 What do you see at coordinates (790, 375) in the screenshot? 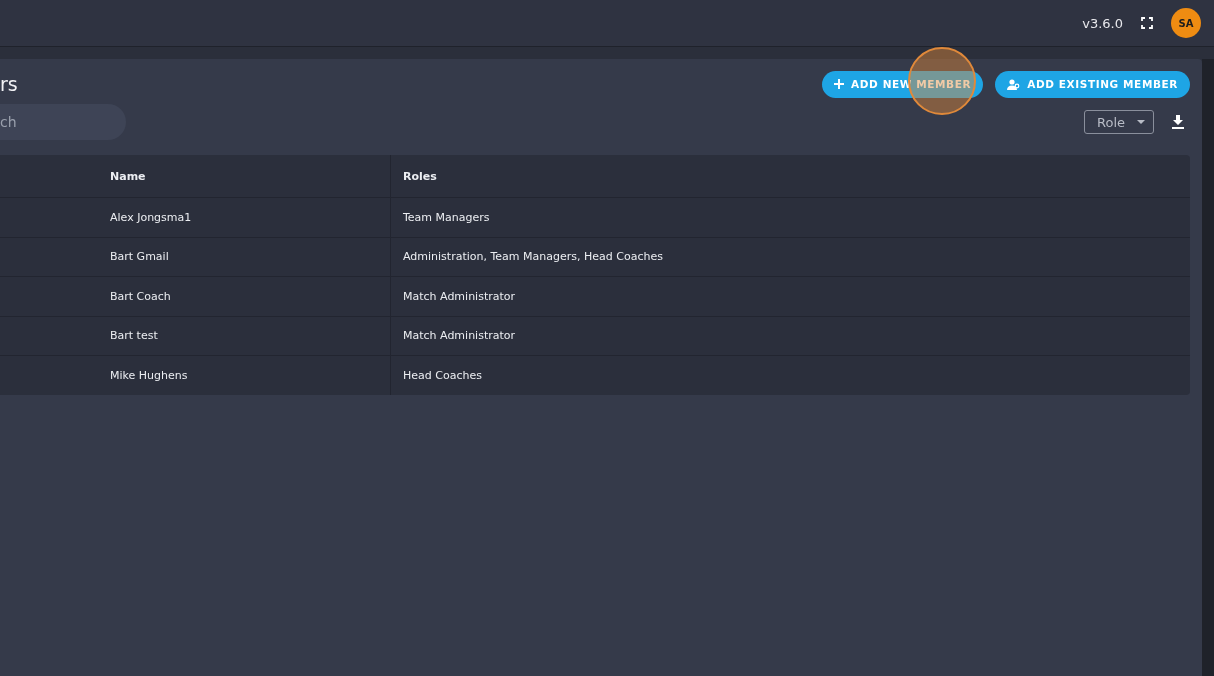
I see `table-cell: Head Coaches` at bounding box center [790, 375].